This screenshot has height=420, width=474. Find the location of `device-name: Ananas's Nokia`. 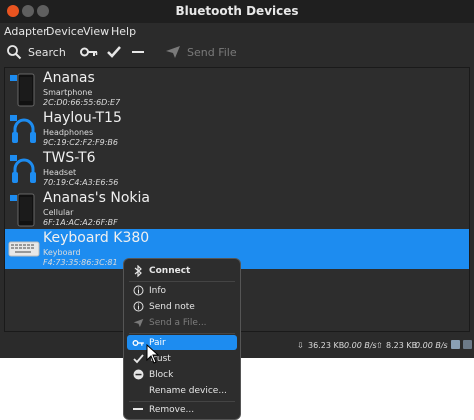

device-name: Ananas's Nokia is located at coordinates (96, 198).